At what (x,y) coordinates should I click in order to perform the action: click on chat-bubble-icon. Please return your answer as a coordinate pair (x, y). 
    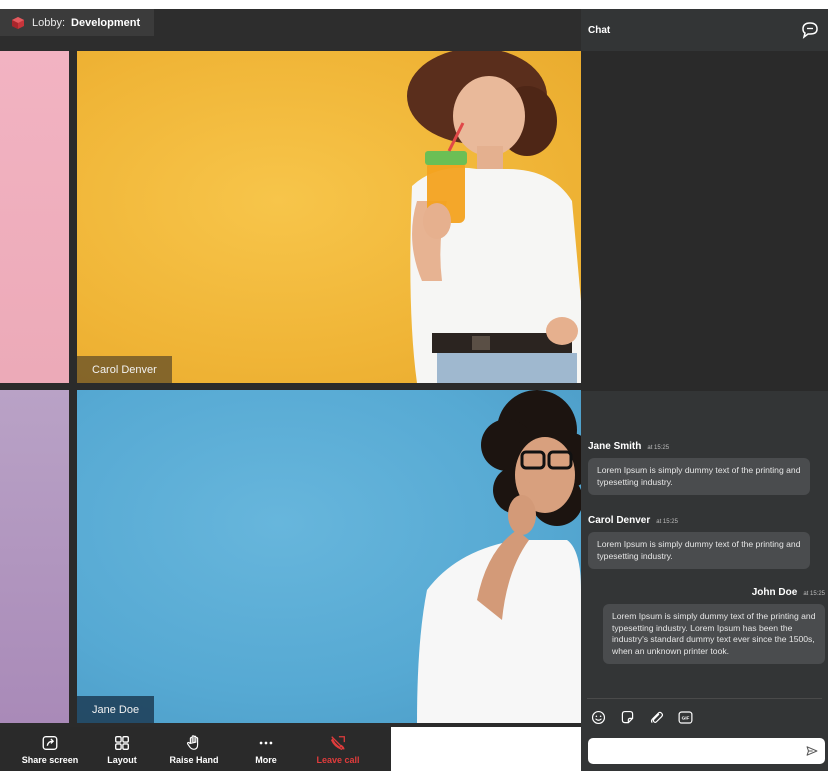
    Looking at the image, I should click on (810, 30).